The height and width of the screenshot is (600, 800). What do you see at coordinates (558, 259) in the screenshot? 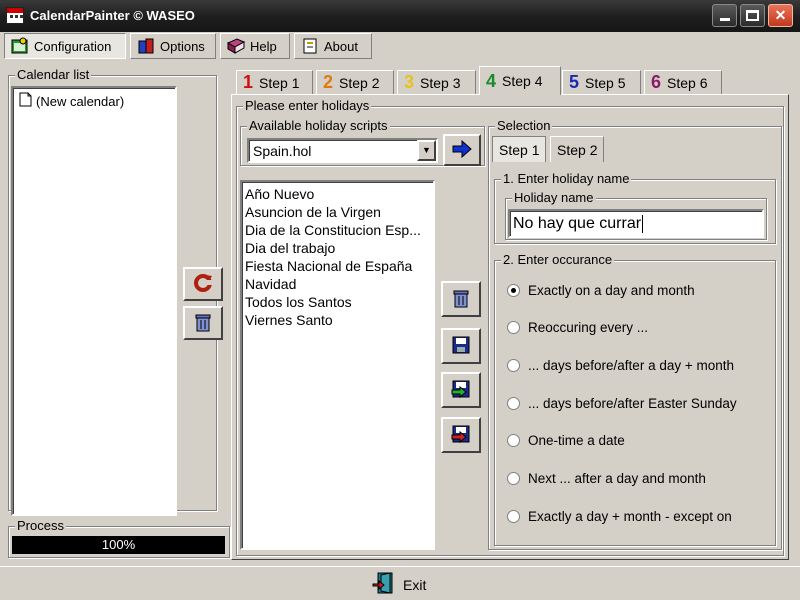
I see `occurance-label: 2. Enter occurance` at bounding box center [558, 259].